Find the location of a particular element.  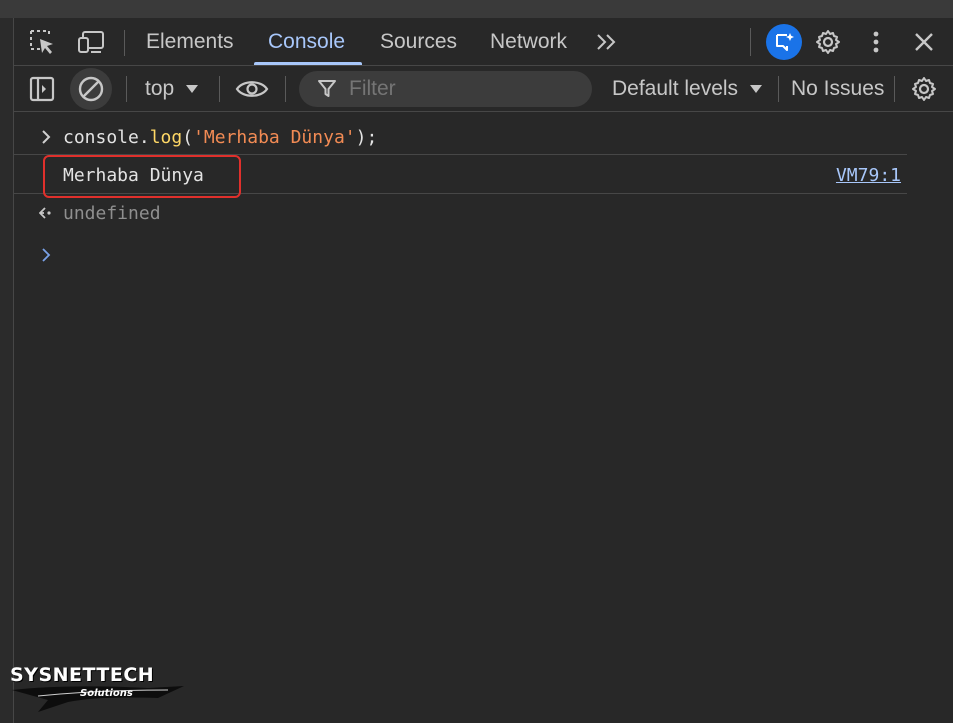

funnel-icon is located at coordinates (327, 88).